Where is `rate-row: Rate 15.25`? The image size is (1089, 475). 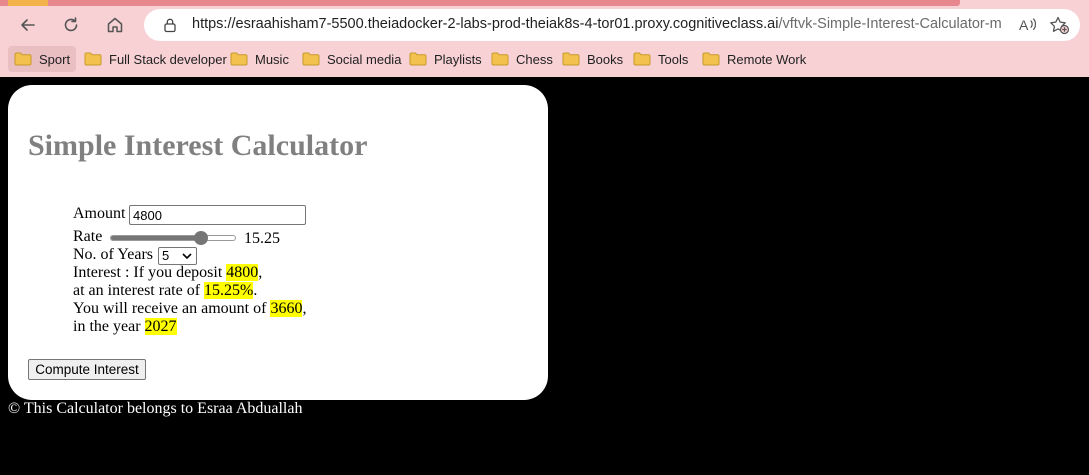
rate-row: Rate 15.25 is located at coordinates (189, 237).